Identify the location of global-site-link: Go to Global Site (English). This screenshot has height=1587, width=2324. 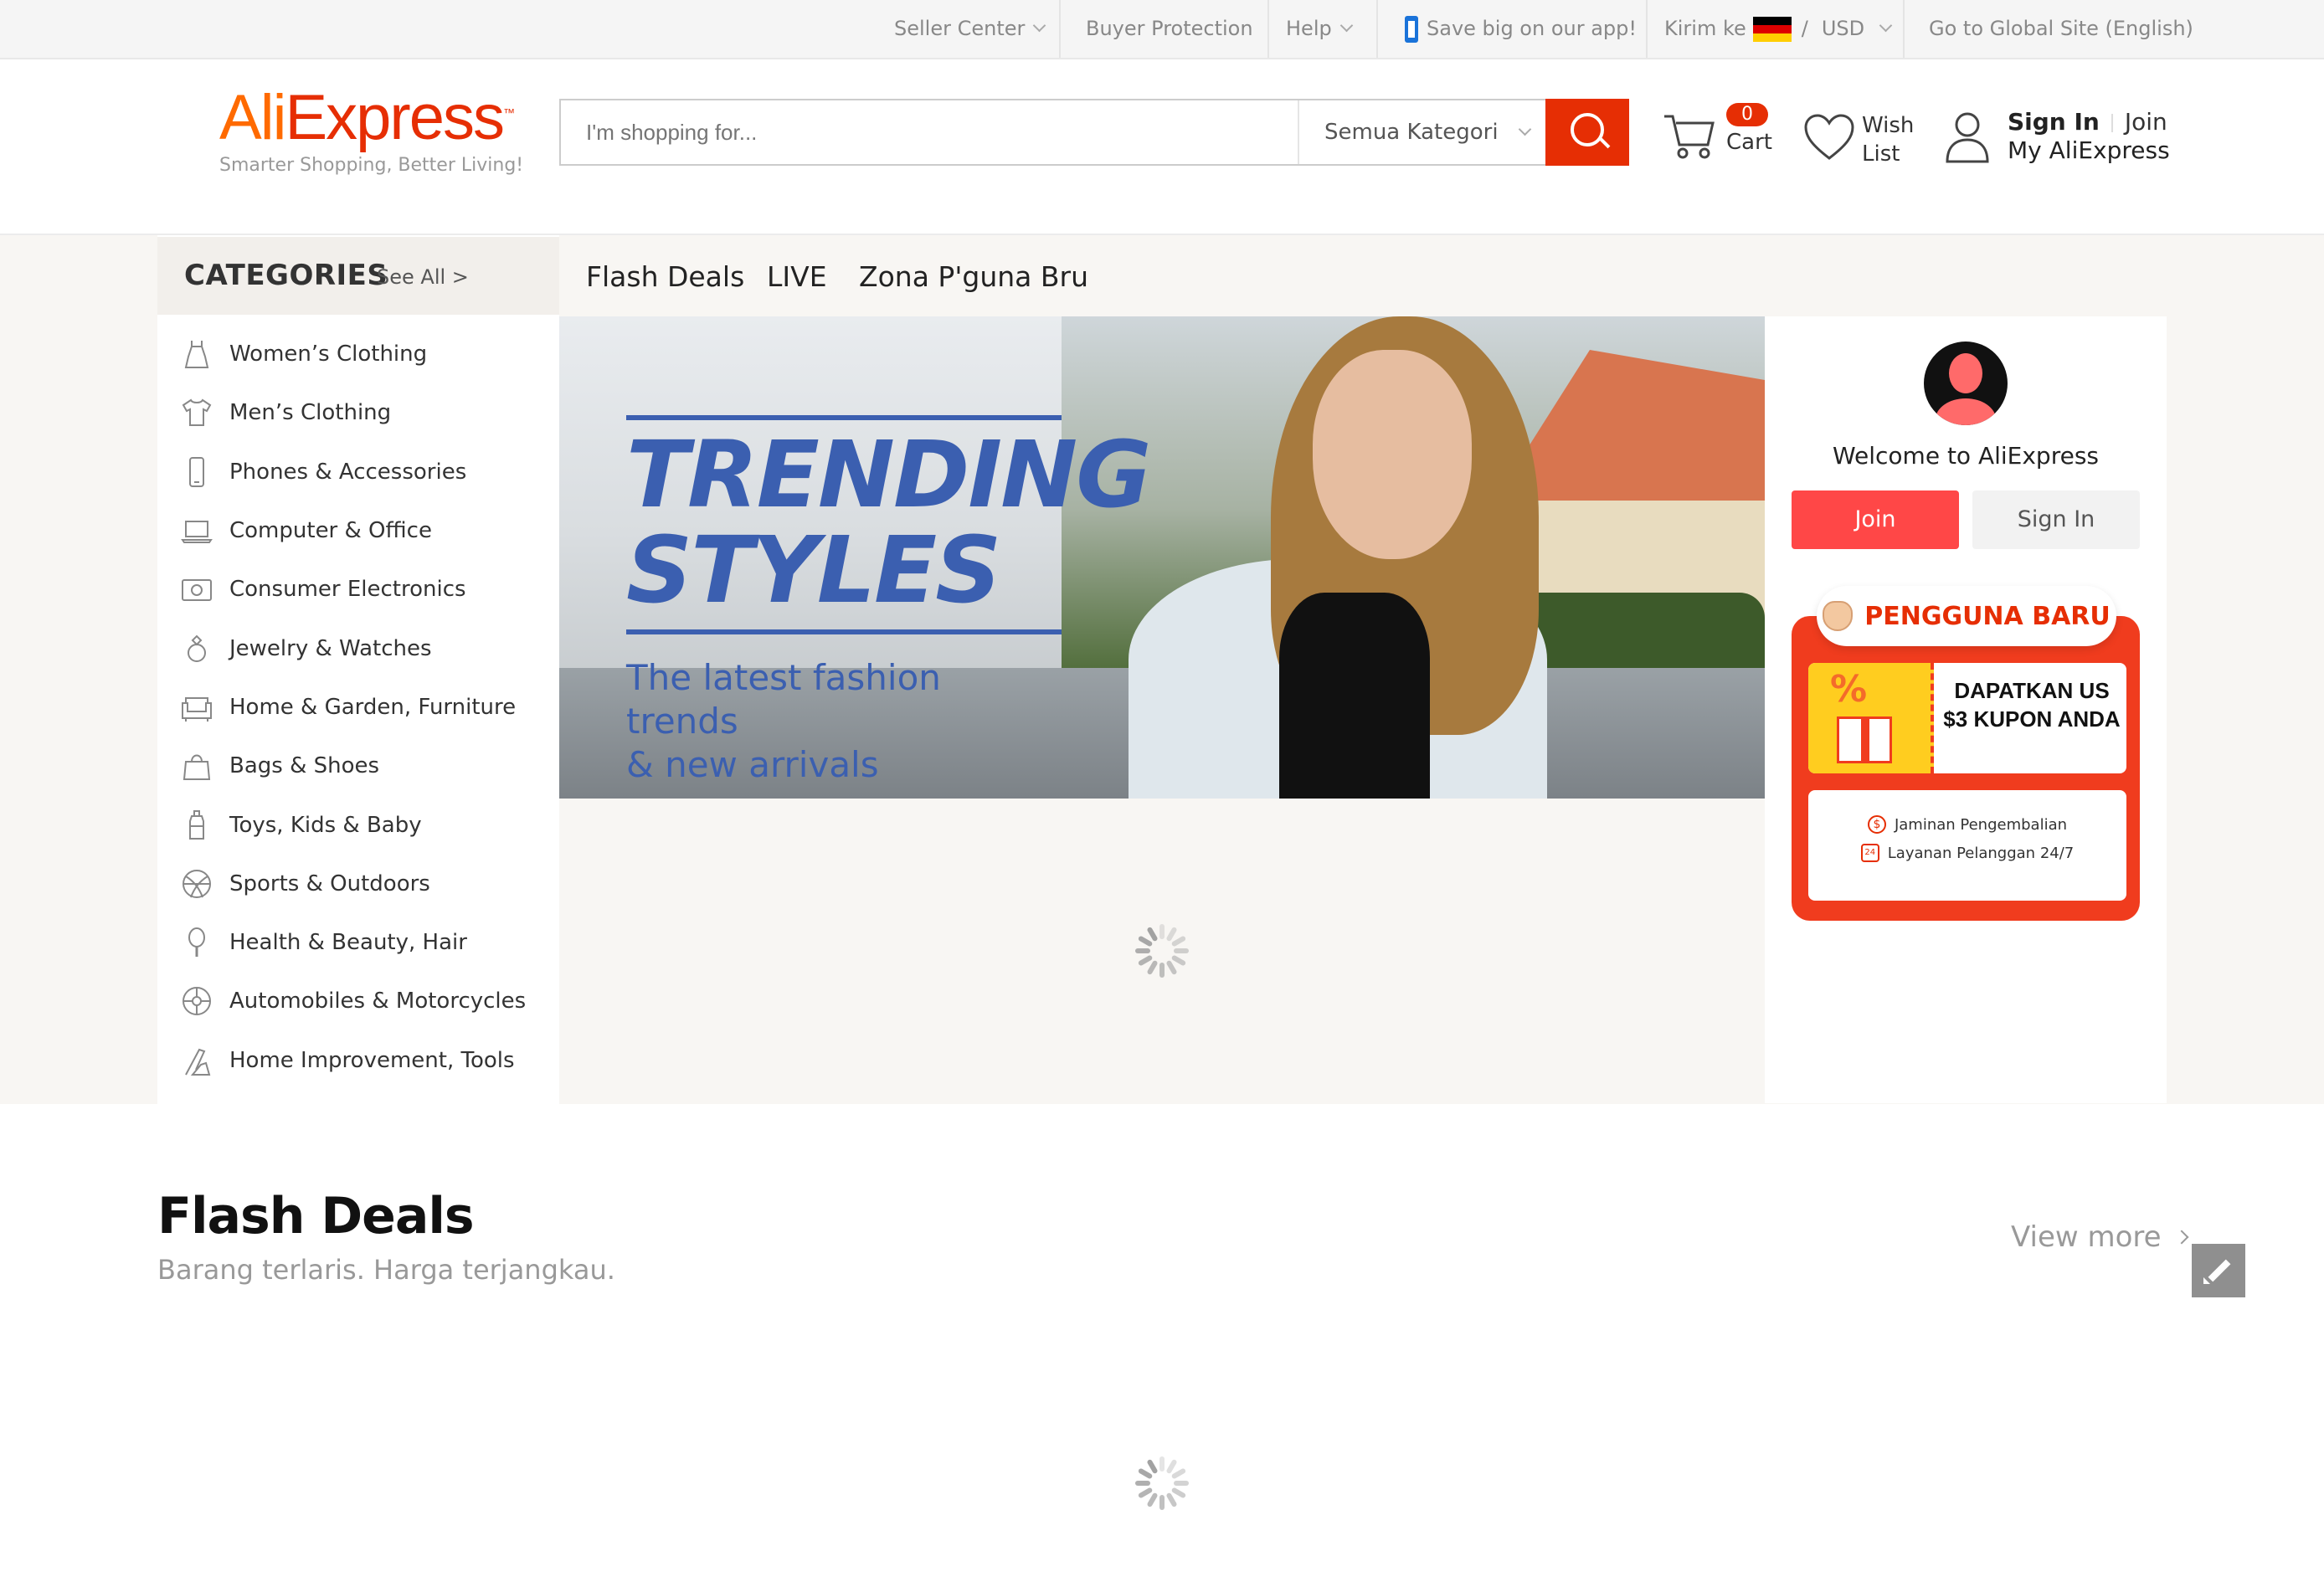
(2061, 29).